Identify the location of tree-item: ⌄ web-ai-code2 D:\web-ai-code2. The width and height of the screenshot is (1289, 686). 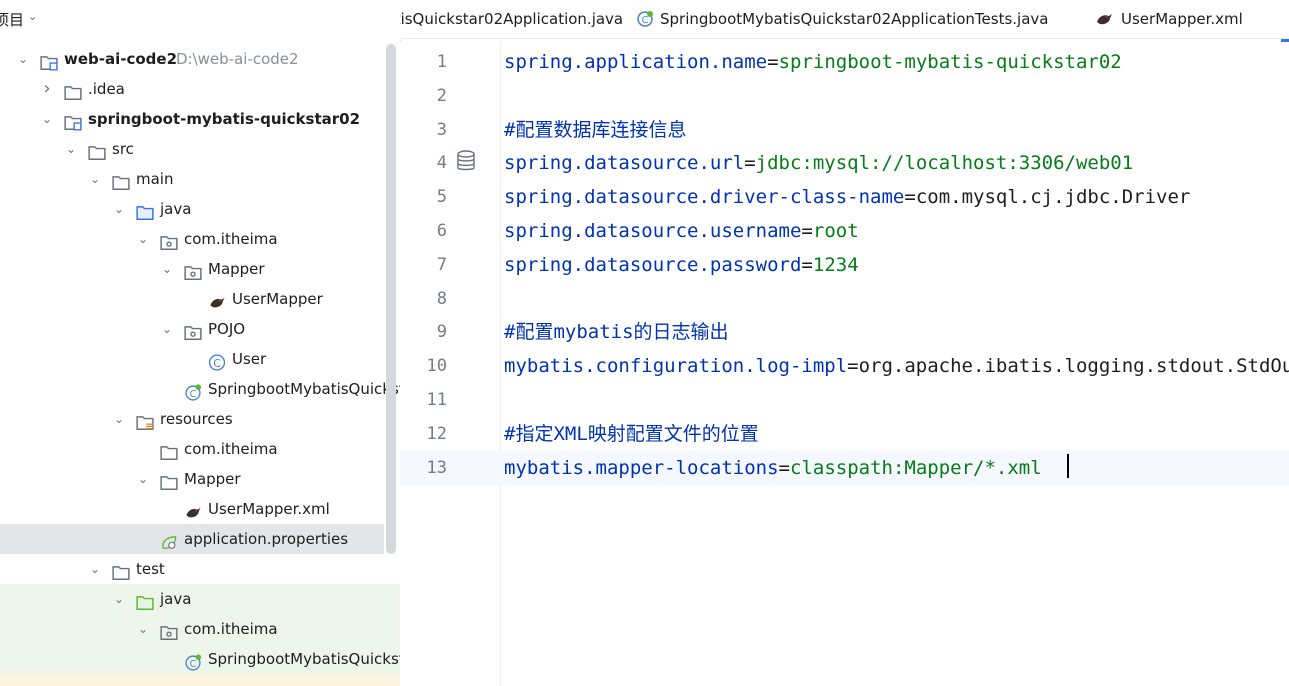
(200, 59).